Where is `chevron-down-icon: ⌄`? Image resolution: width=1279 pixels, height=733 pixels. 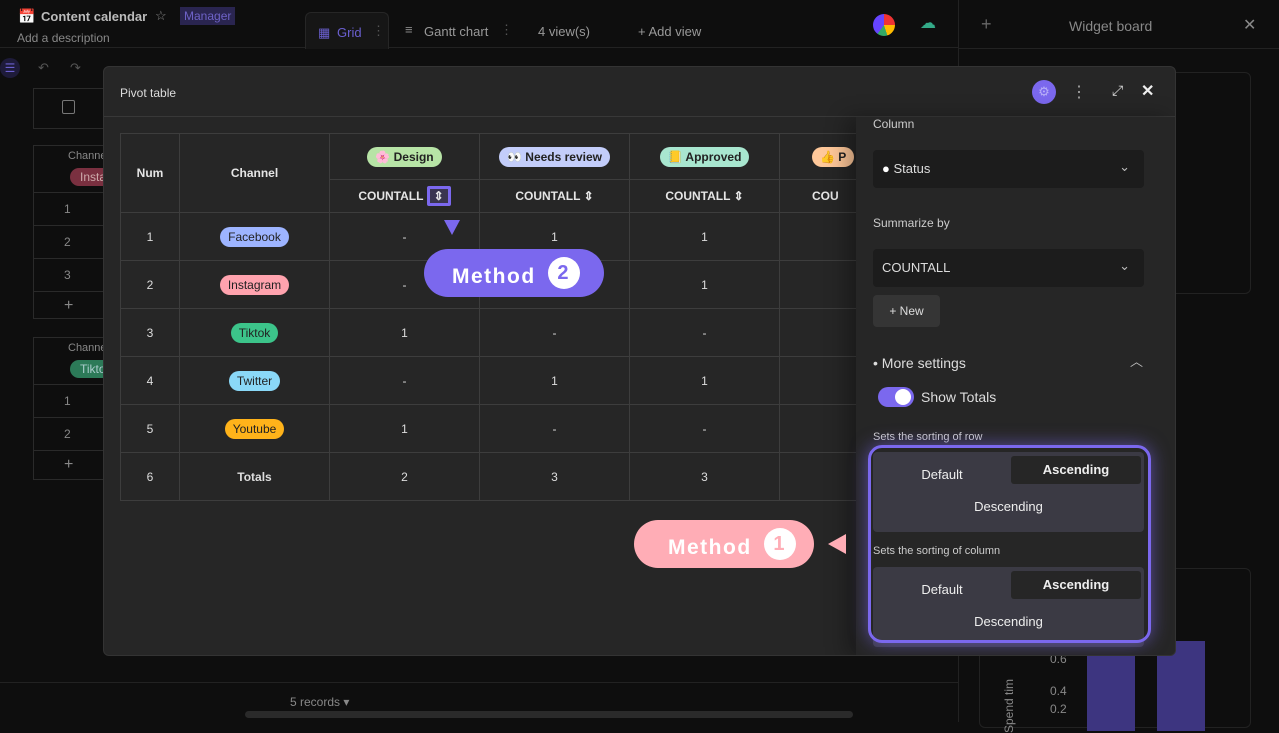 chevron-down-icon: ⌄ is located at coordinates (1124, 166).